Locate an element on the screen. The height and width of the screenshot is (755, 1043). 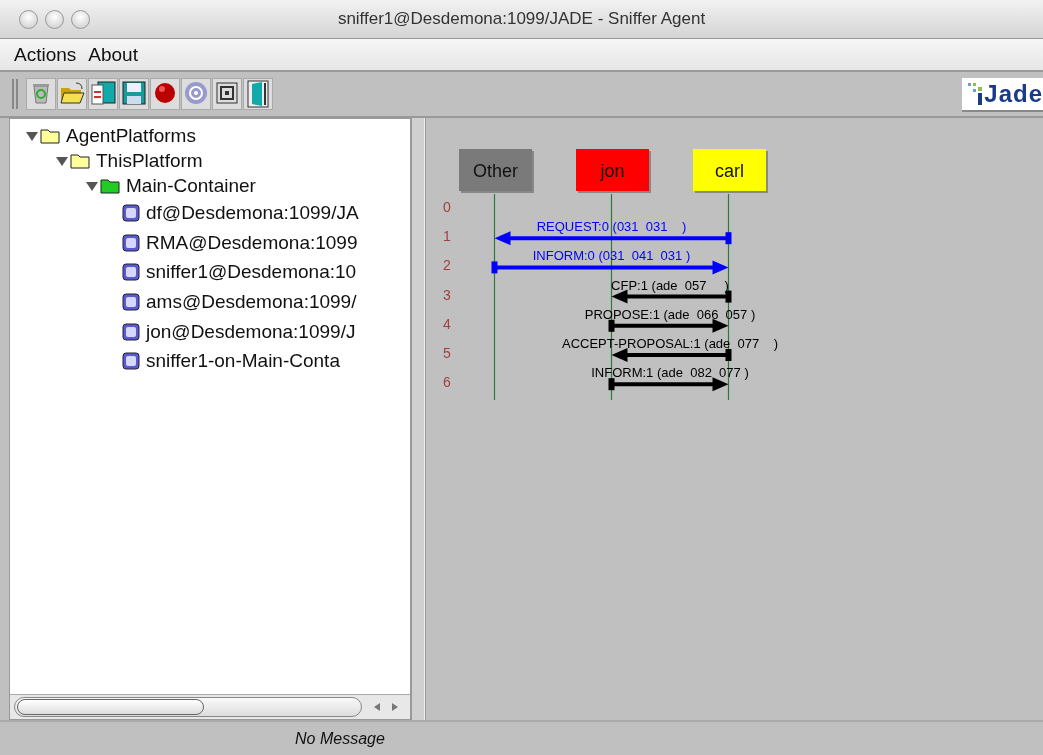
document-disk-button is located at coordinates (103, 94).